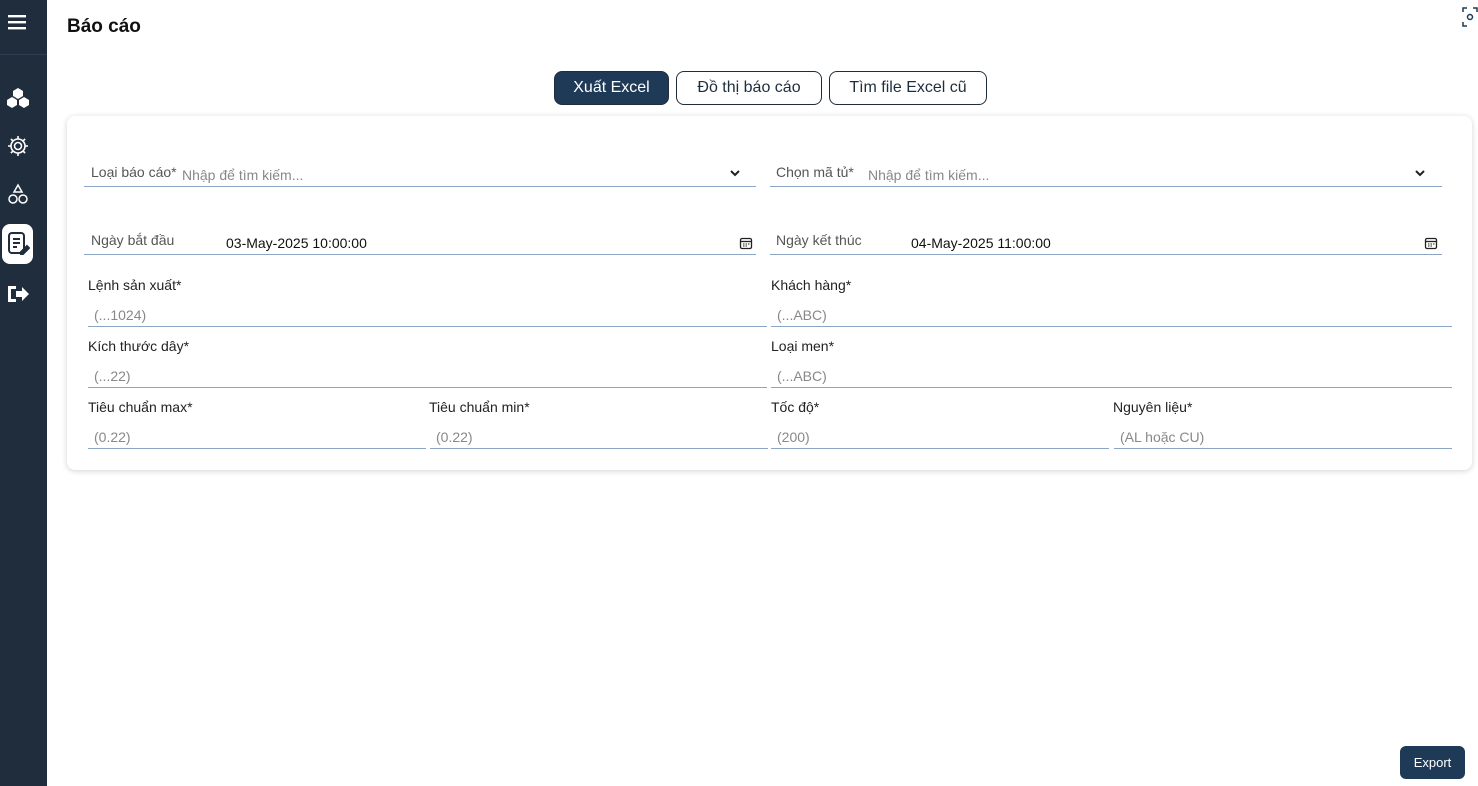 Image resolution: width=1478 pixels, height=786 pixels. What do you see at coordinates (1111, 376) in the screenshot?
I see `enamel-type-input: (...ABC)` at bounding box center [1111, 376].